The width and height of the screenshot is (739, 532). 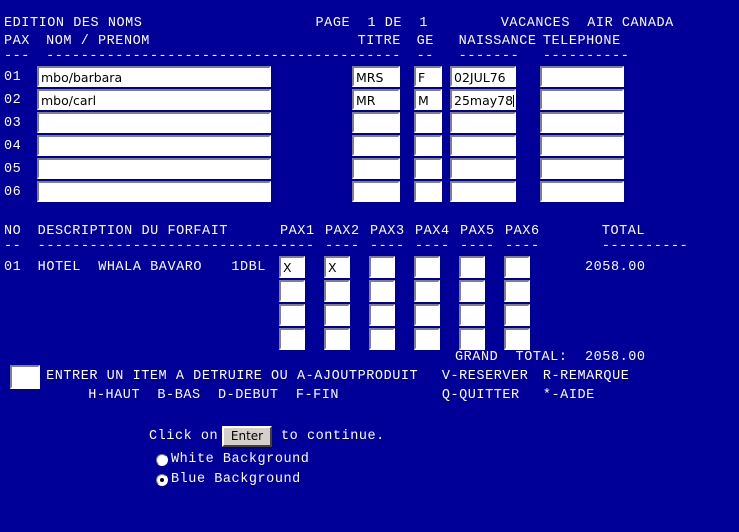 I want to click on column-header-pax6: PAX6, so click(x=522, y=231).